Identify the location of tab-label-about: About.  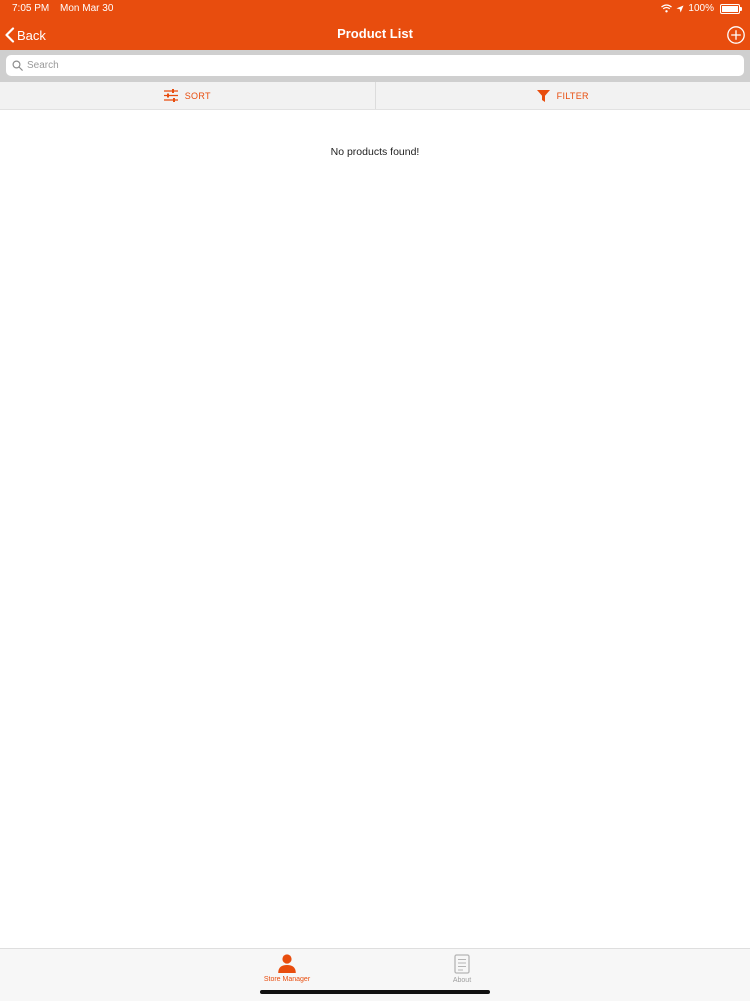
(462, 980).